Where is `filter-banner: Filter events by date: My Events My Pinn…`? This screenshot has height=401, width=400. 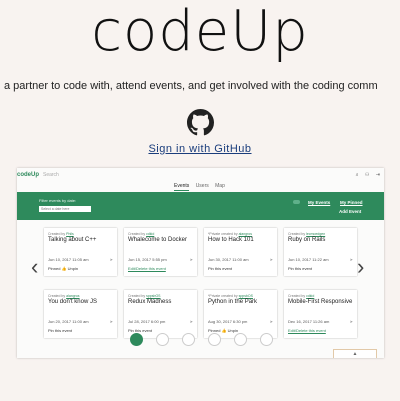 filter-banner: Filter events by date: My Events My Pinn… is located at coordinates (200, 206).